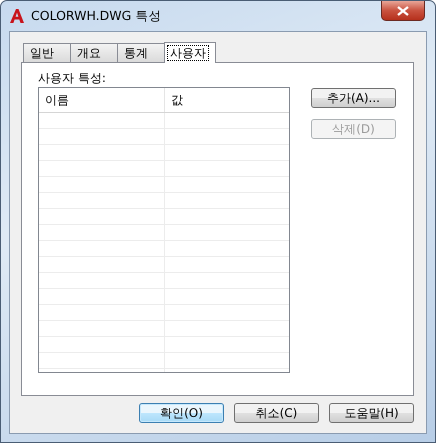  What do you see at coordinates (94, 52) in the screenshot?
I see `tab: 개요` at bounding box center [94, 52].